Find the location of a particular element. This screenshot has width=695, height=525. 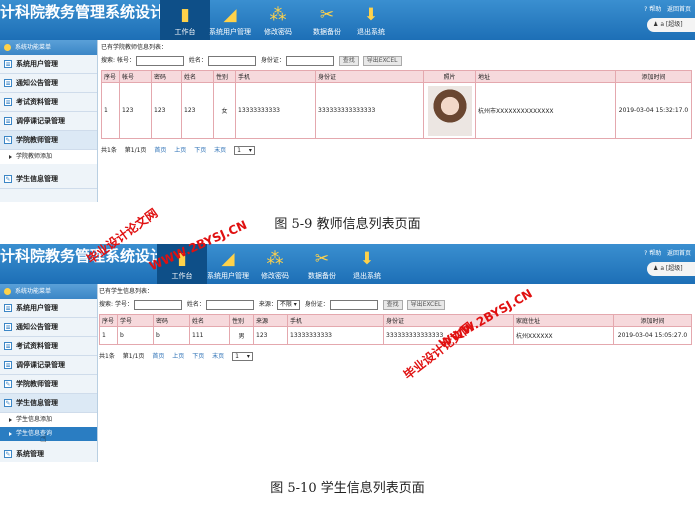

table-header-row: 序号 帐号 密码 姓名 性别 手机 身份证 照片 地址 添加时间 is located at coordinates (396, 76).